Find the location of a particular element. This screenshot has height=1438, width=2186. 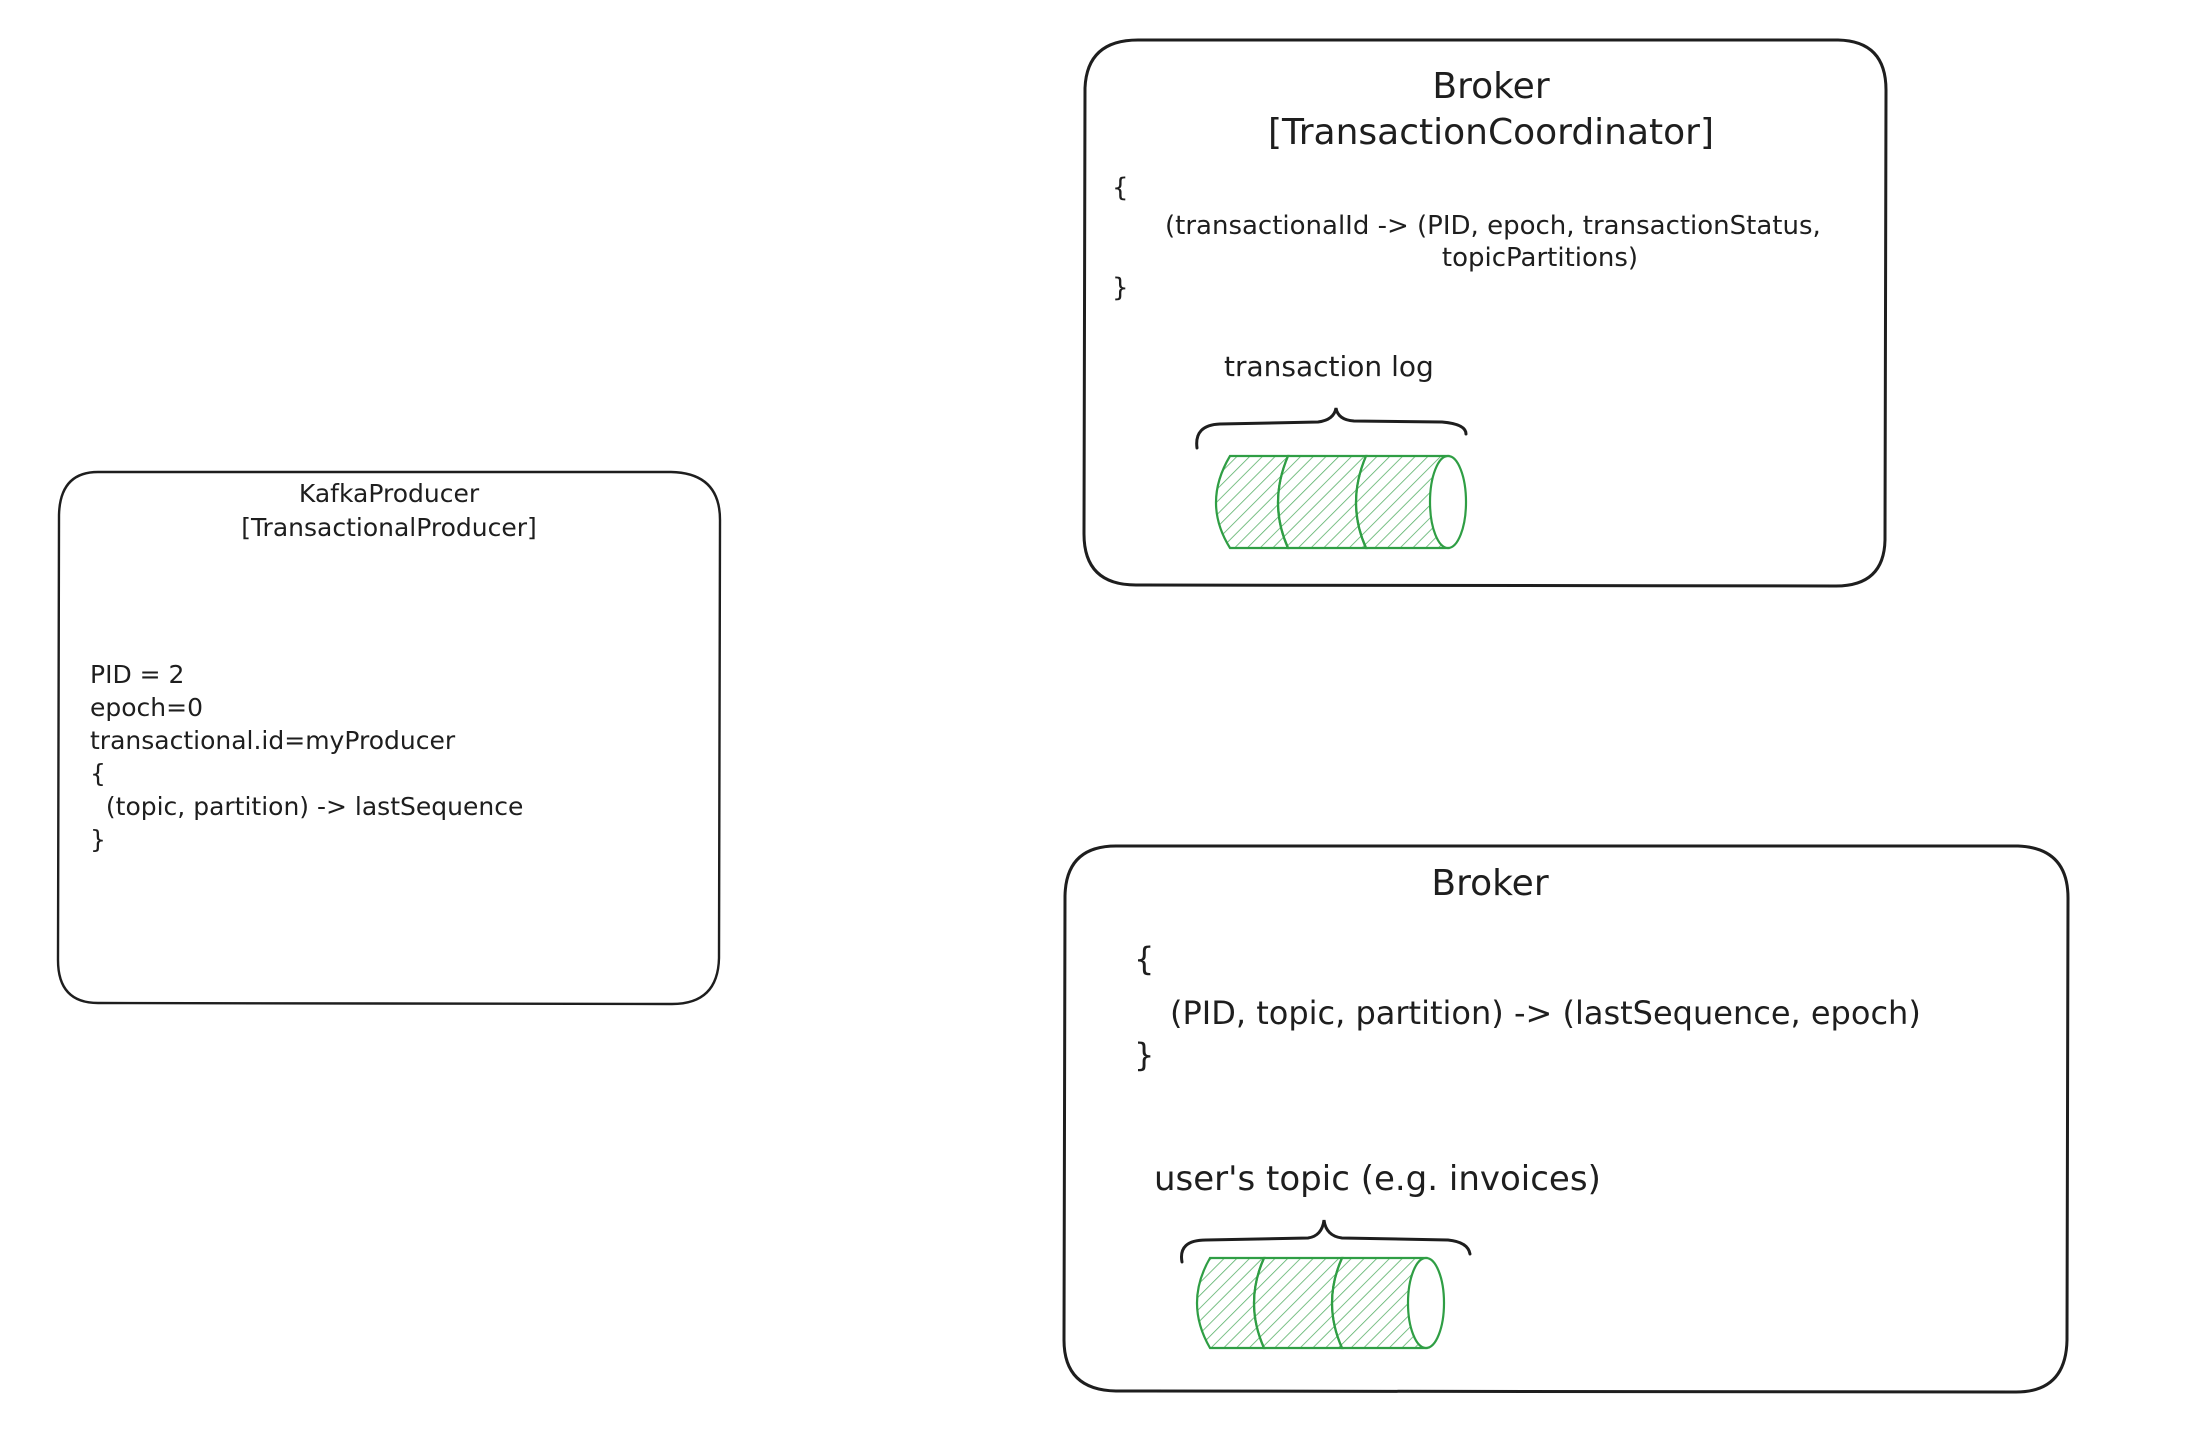

transaction-log is located at coordinates (1341, 502).